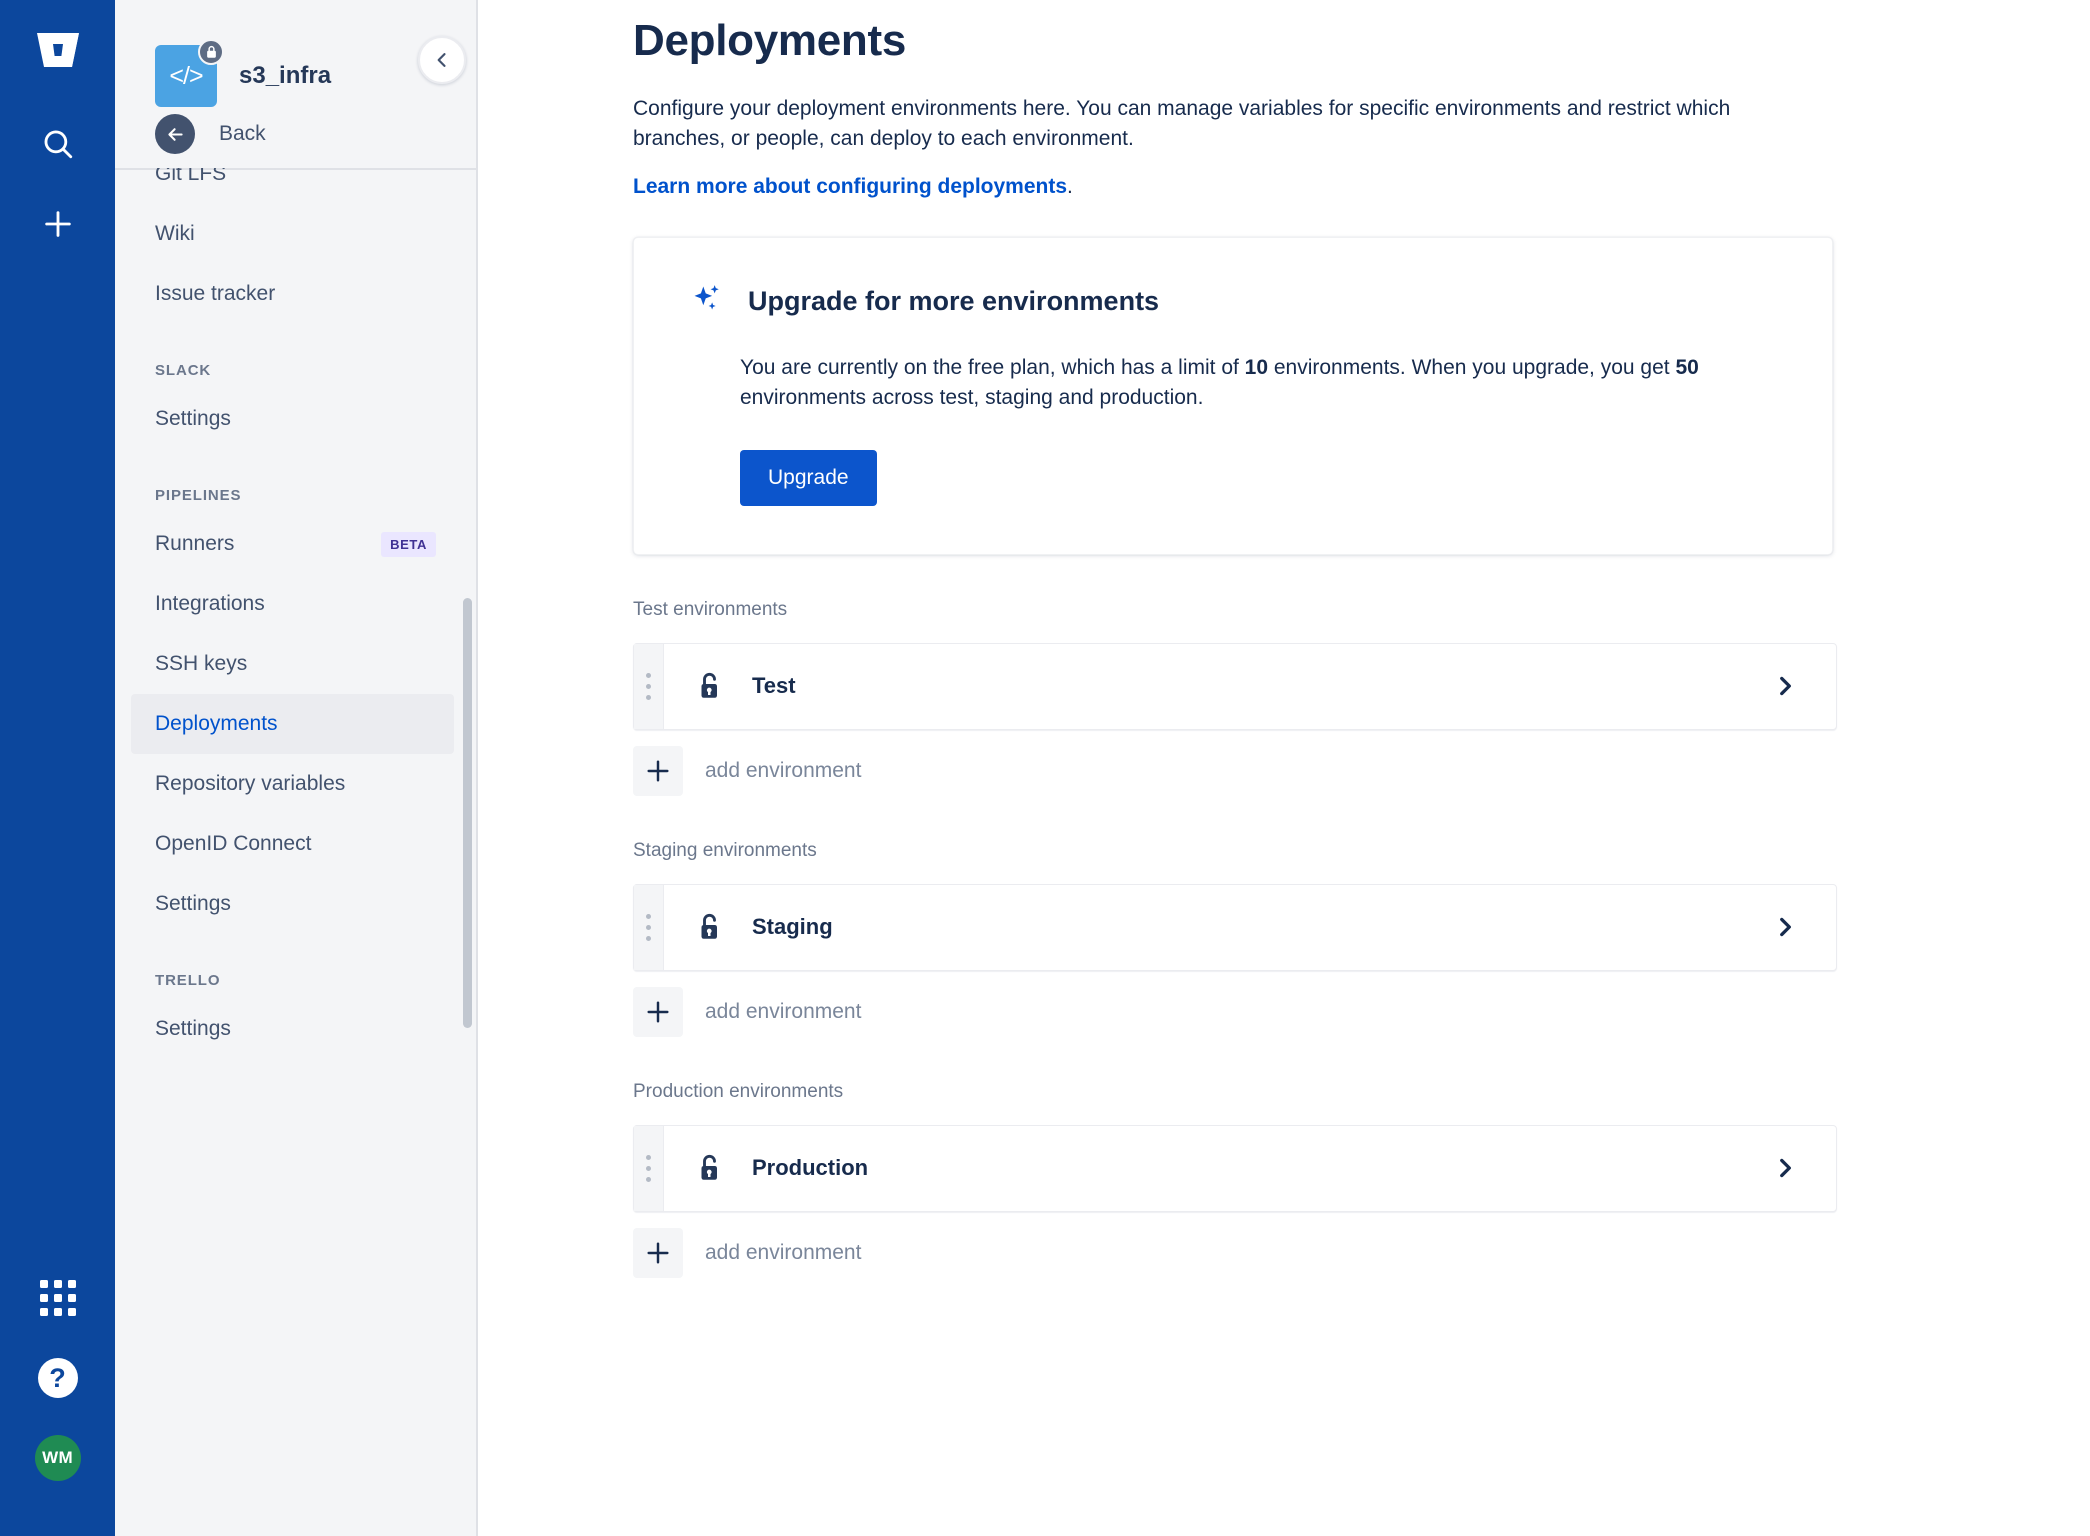 The image size is (2090, 1536). Describe the element at coordinates (233, 843) in the screenshot. I see `sidebar-item-label: OpenID Connect` at that location.